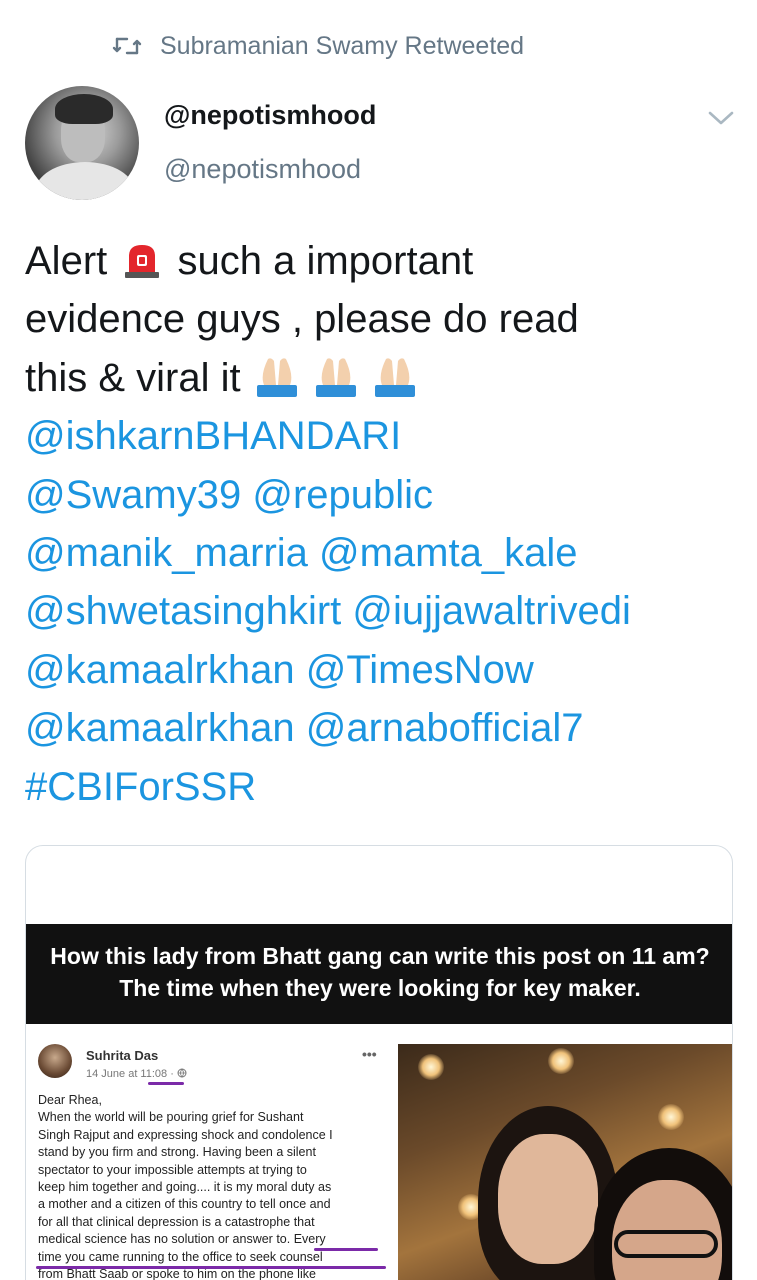 The image size is (757, 1280). What do you see at coordinates (381, 728) in the screenshot?
I see `mention-link: @kamaalrkhan @arnabofficial7` at bounding box center [381, 728].